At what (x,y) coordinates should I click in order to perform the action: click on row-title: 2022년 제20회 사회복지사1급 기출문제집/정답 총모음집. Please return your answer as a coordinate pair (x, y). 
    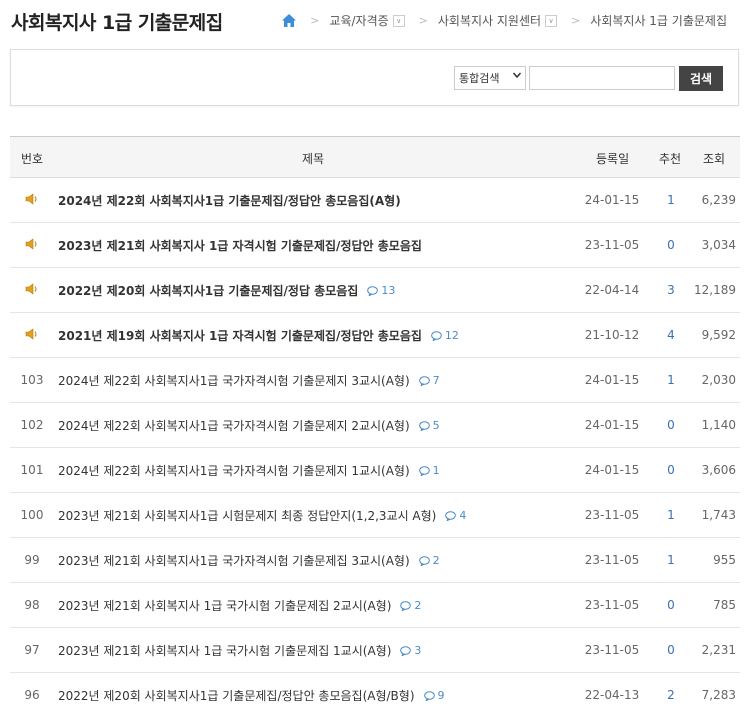
    Looking at the image, I should click on (208, 291).